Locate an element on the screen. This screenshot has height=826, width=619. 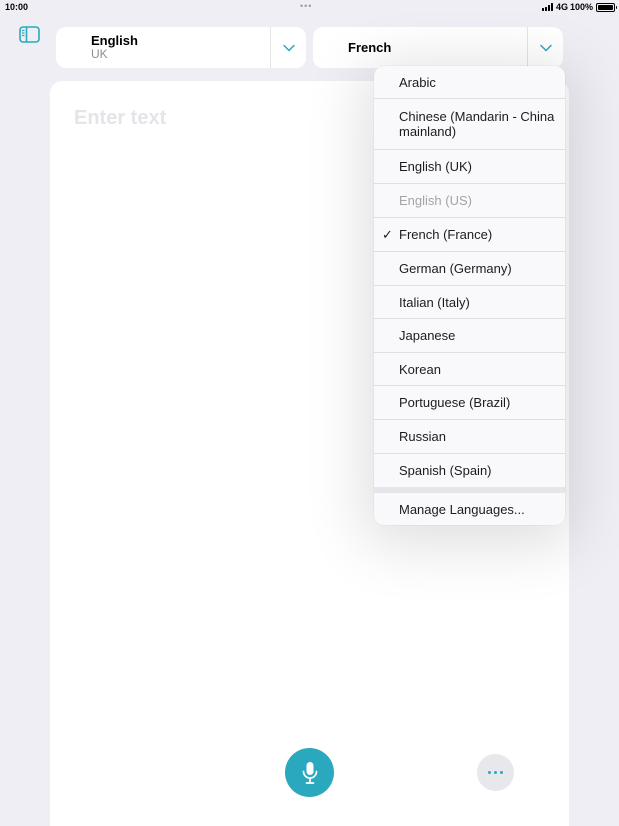
target-language-name: French is located at coordinates (370, 47).